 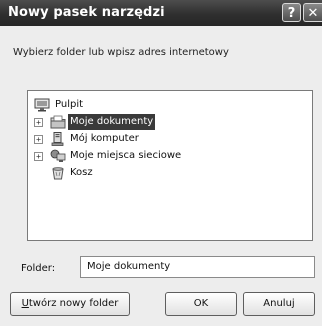 I want to click on tree-item-my-documents: + Moje dokumenty, so click(x=164, y=122).